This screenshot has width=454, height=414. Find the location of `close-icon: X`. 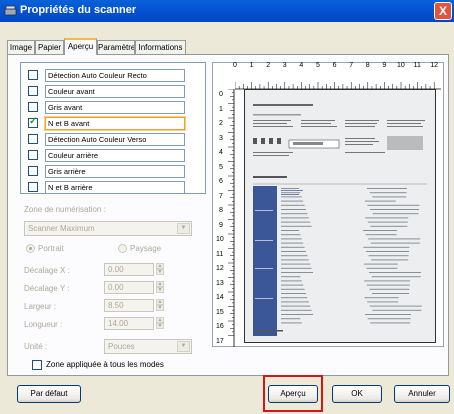

close-icon: X is located at coordinates (442, 11).